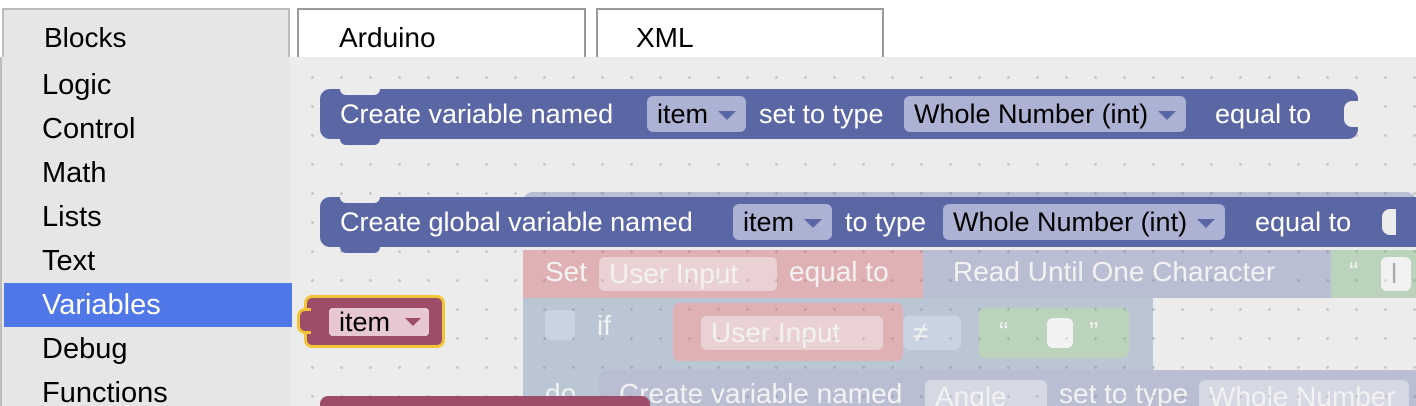  What do you see at coordinates (148, 173) in the screenshot?
I see `category-math: Math` at bounding box center [148, 173].